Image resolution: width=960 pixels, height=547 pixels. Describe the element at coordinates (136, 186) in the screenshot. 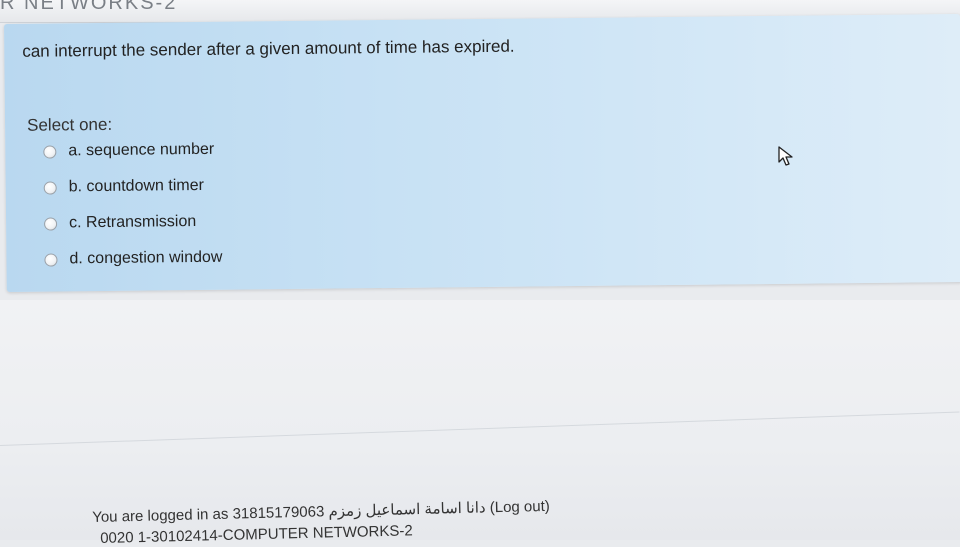

I see `option-b-label: b. countdown timer` at that location.